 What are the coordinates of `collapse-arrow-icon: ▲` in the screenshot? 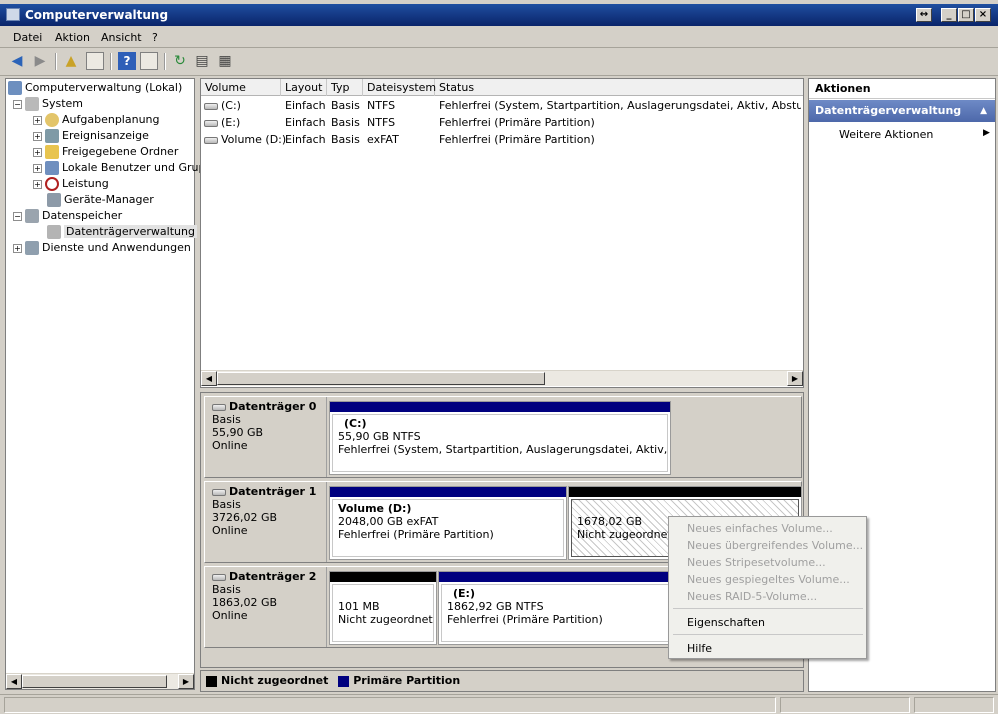 It's located at (983, 111).